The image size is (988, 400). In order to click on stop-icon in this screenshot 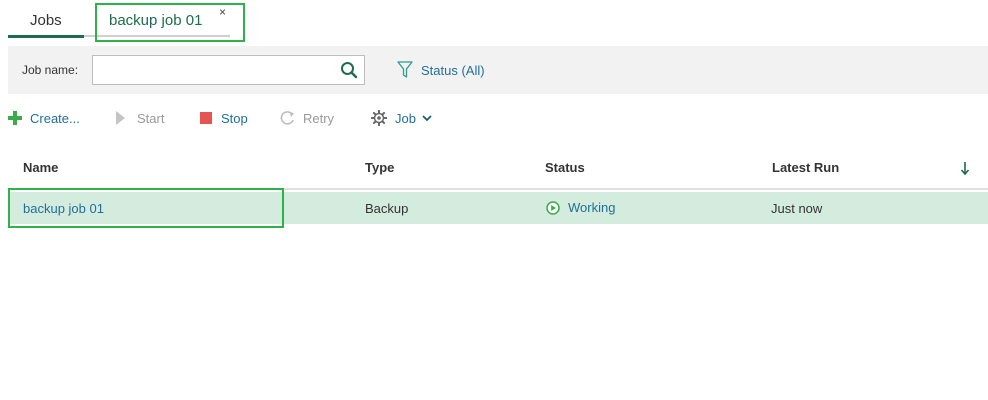, I will do `click(206, 118)`.